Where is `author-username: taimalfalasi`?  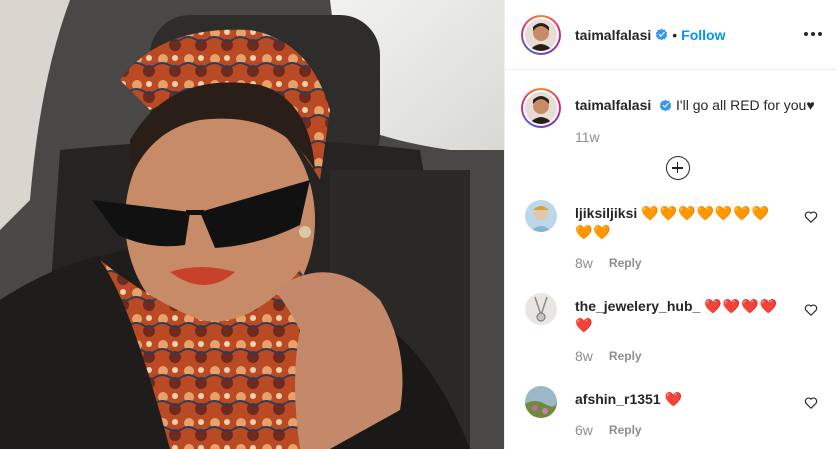 author-username: taimalfalasi is located at coordinates (613, 35).